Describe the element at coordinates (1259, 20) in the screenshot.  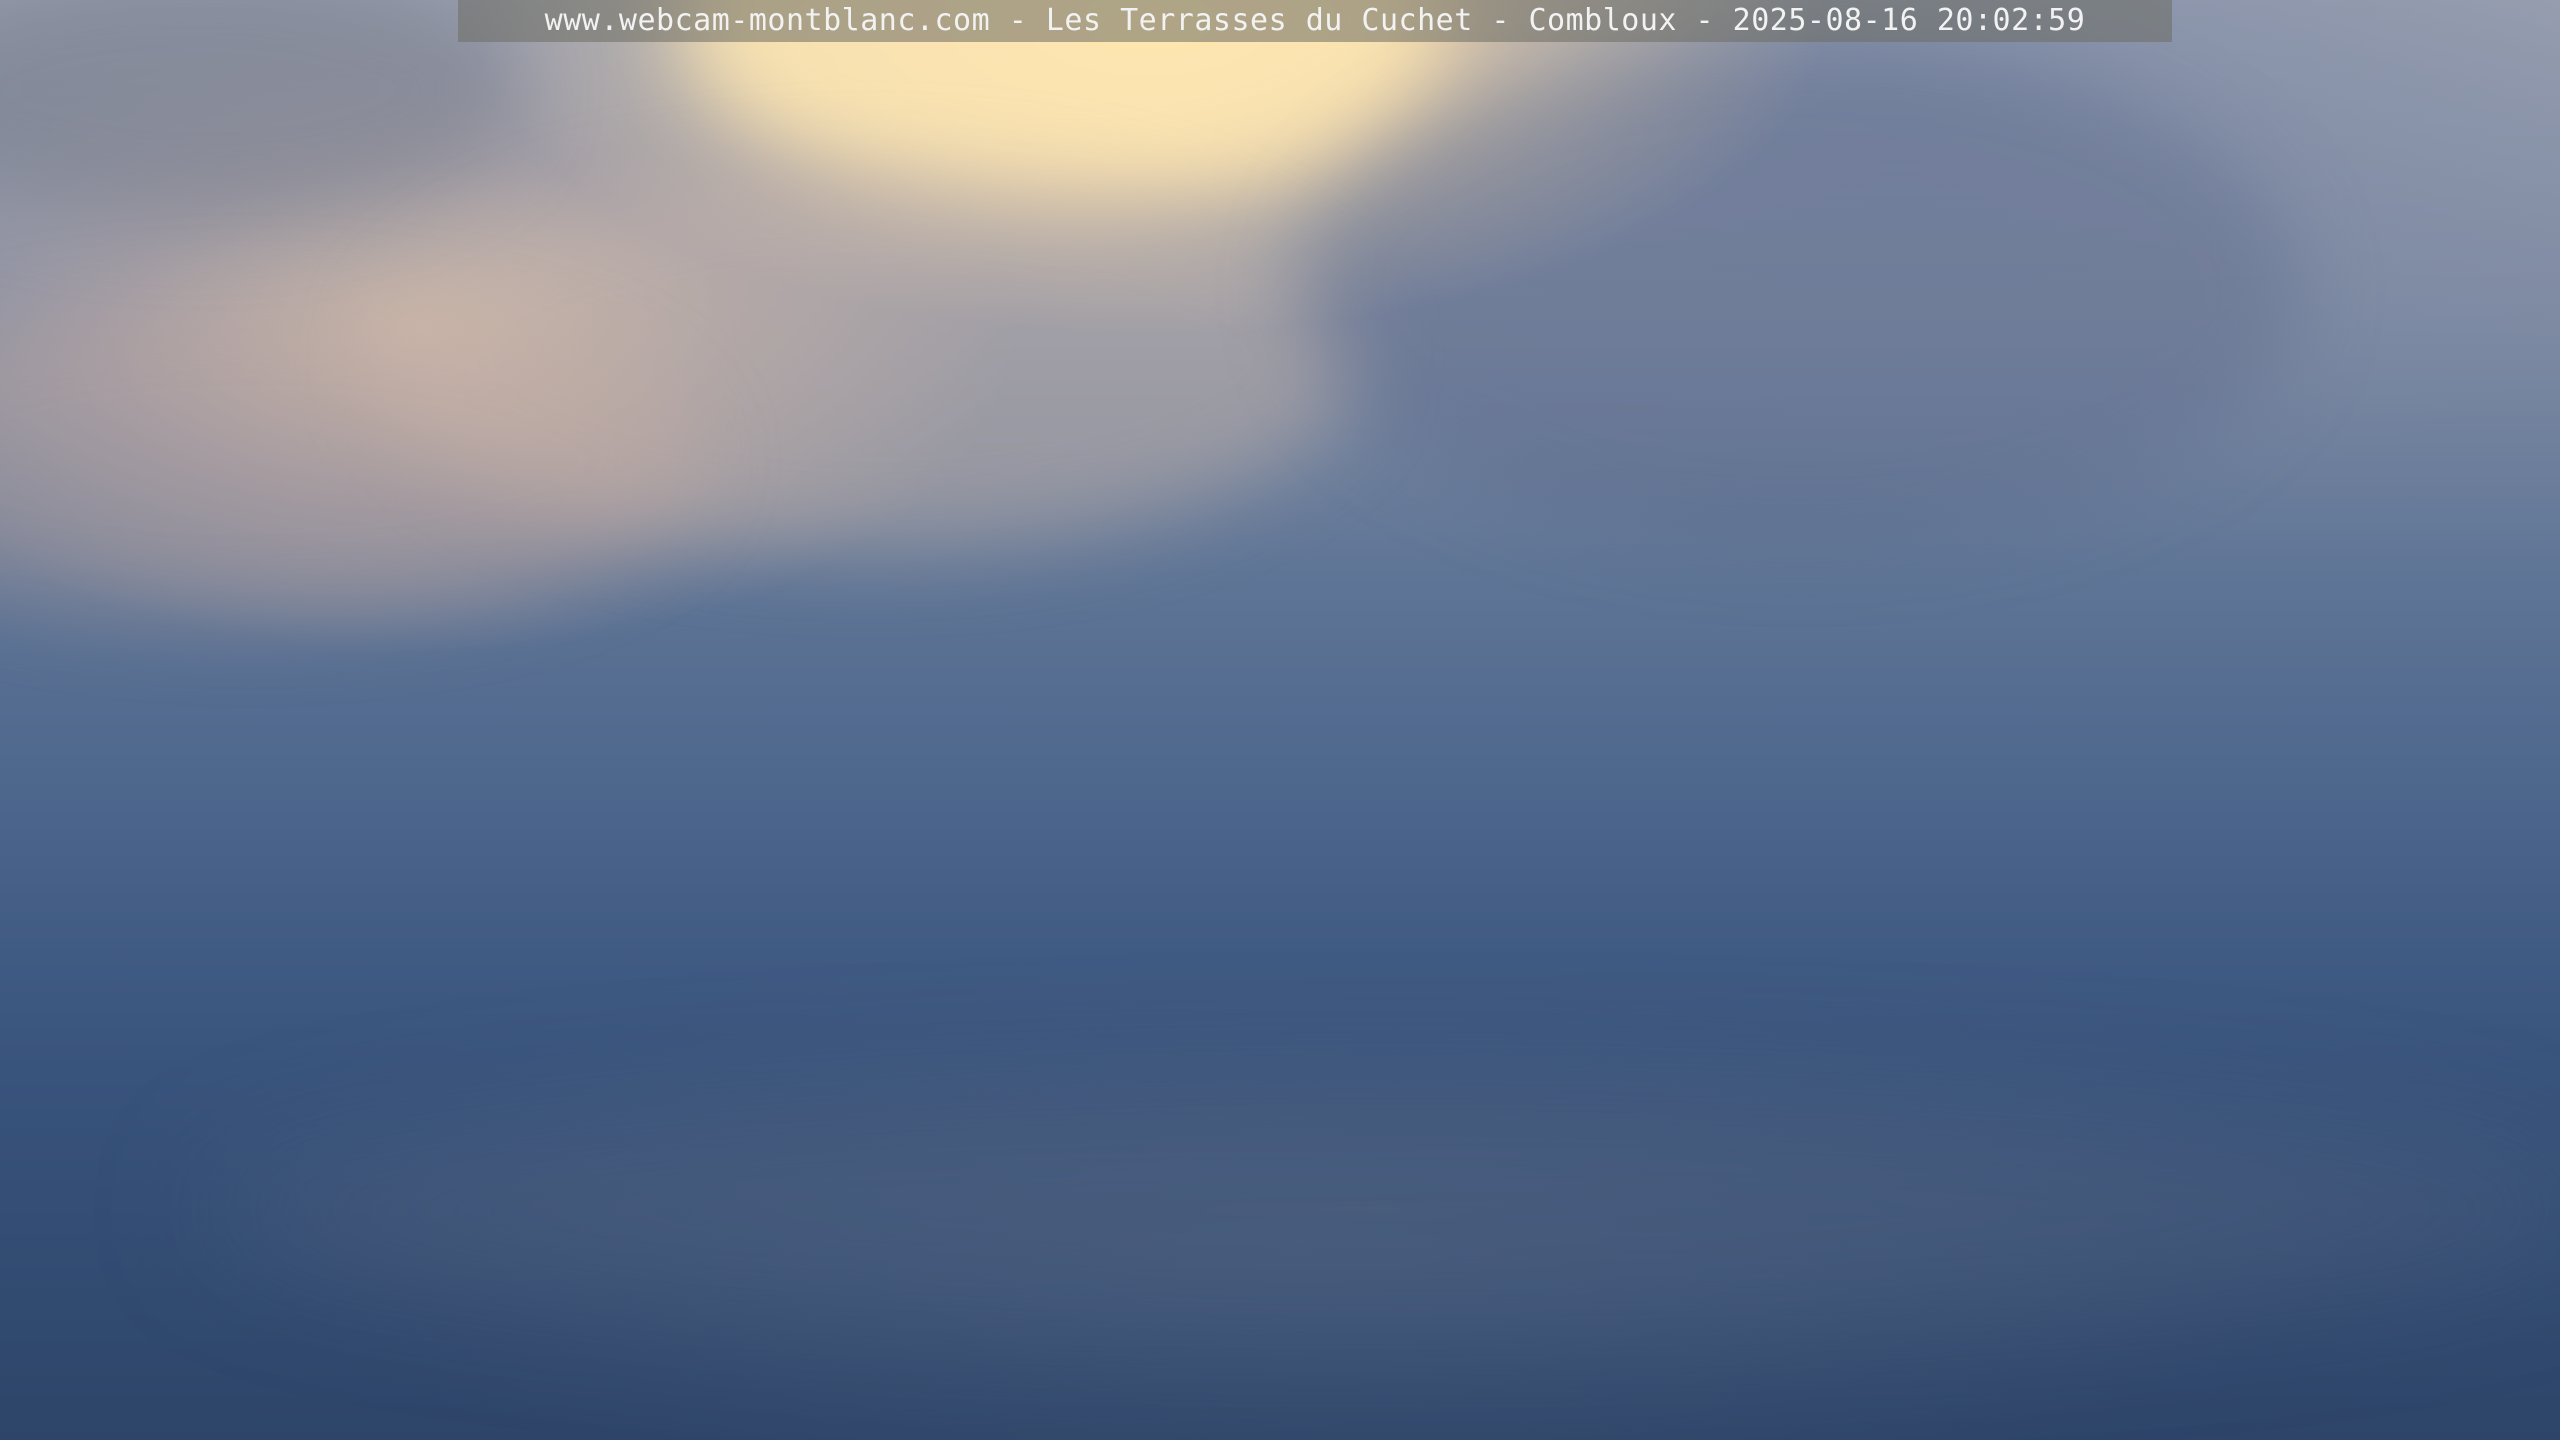
I see `caption-location: Les Terrasses du Cuchet` at that location.